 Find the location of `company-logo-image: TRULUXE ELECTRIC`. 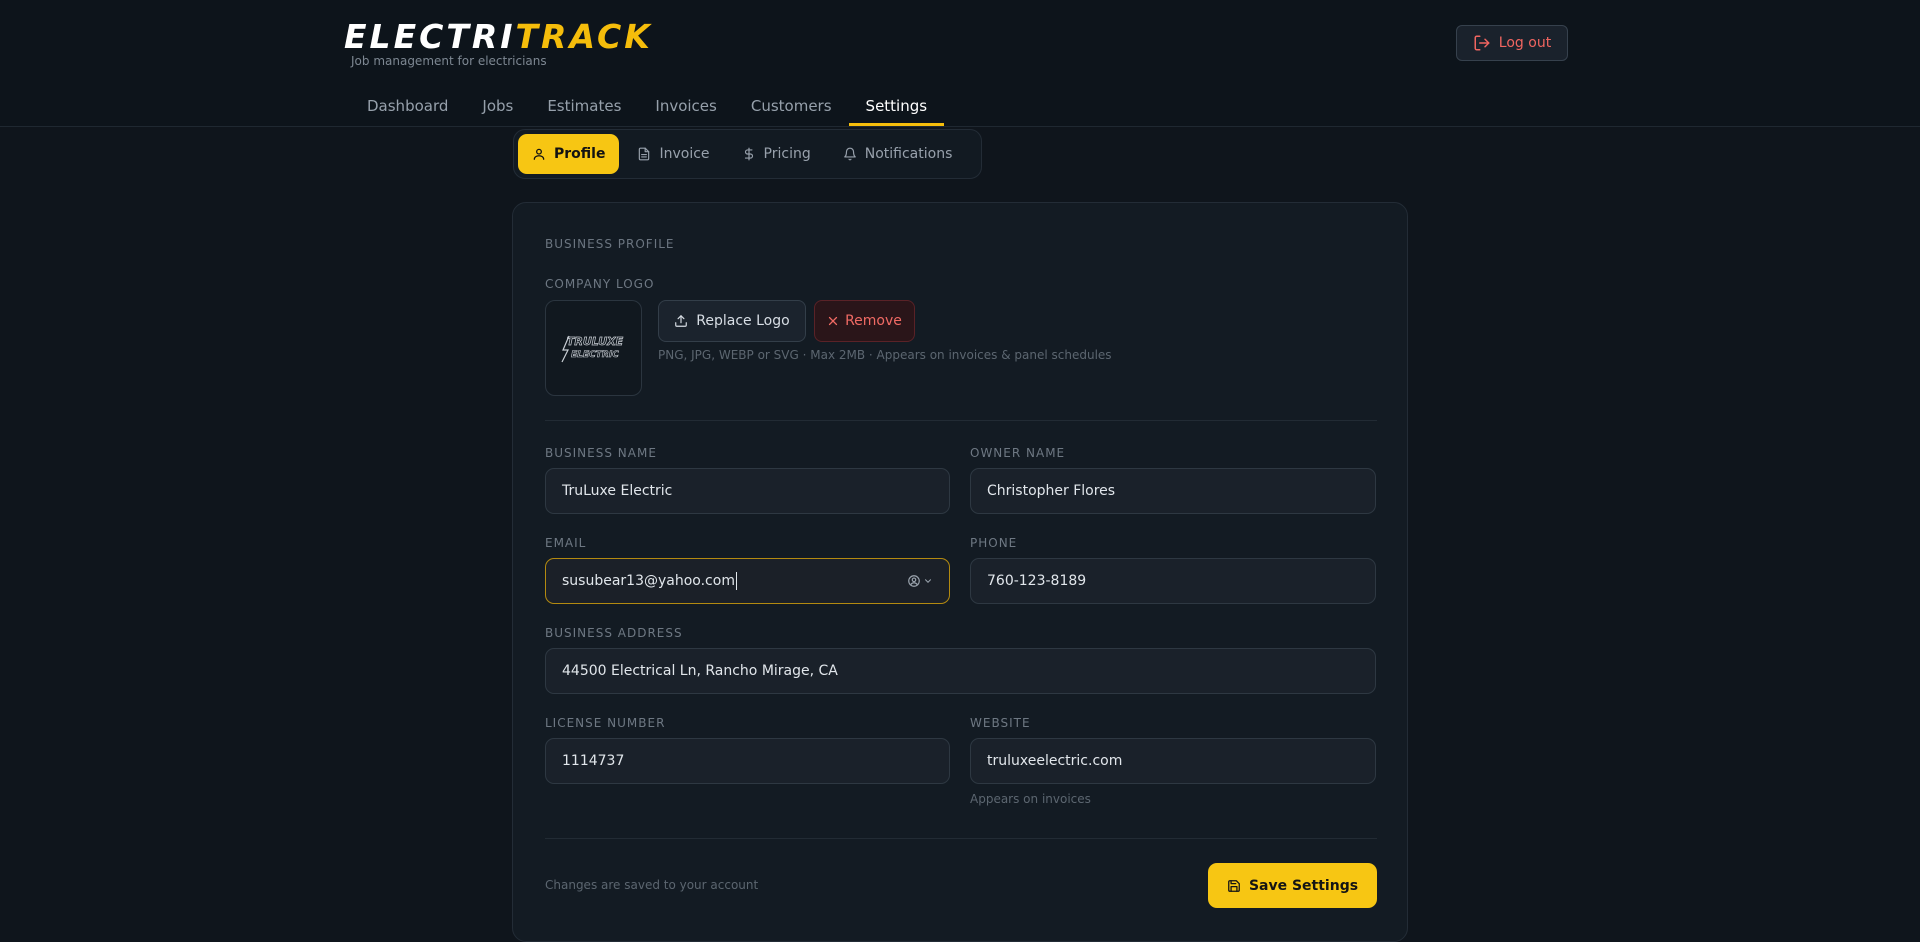

company-logo-image: TRULUXE ELECTRIC is located at coordinates (591, 349).